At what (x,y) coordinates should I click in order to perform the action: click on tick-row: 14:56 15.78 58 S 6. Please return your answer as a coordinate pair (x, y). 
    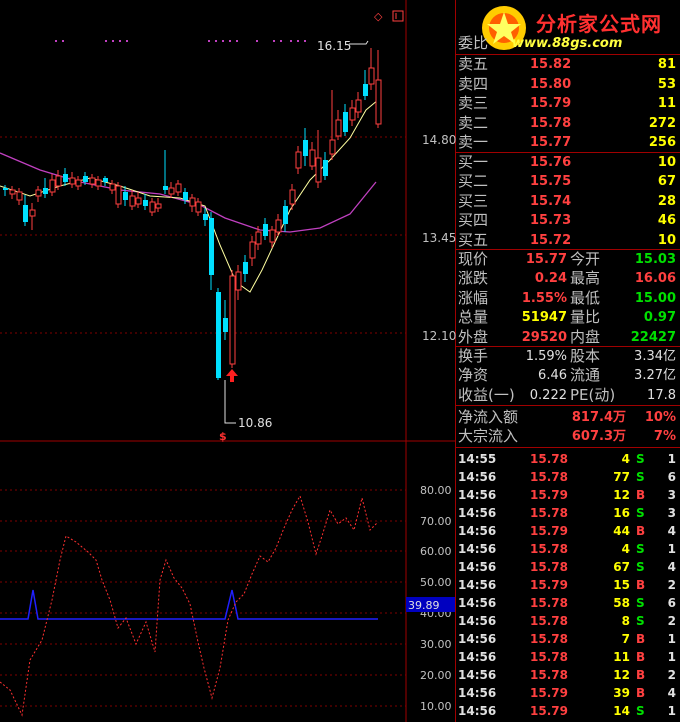
    Looking at the image, I should click on (568, 603).